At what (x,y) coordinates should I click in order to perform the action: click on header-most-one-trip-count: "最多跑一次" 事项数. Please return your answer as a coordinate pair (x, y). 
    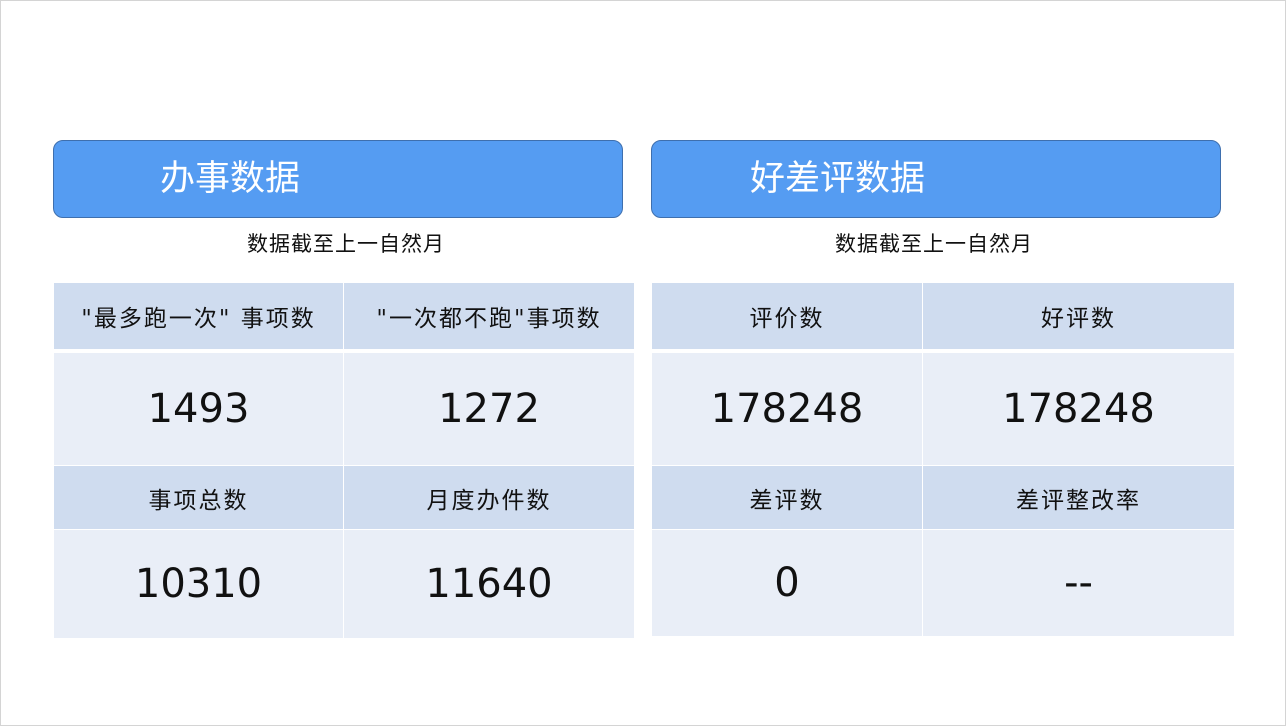
    Looking at the image, I should click on (198, 316).